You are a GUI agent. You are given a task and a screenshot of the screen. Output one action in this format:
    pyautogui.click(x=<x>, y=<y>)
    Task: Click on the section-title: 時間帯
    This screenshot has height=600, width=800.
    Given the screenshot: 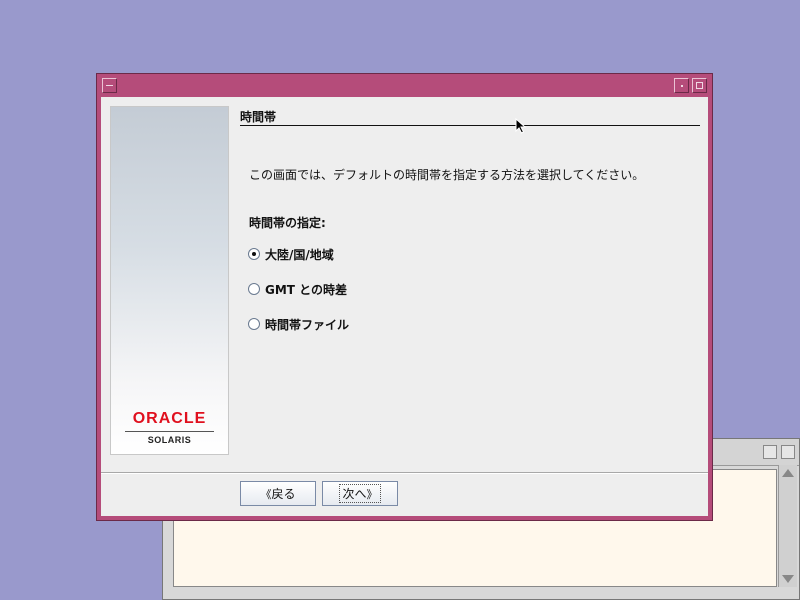 What is the action you would take?
    pyautogui.click(x=258, y=117)
    